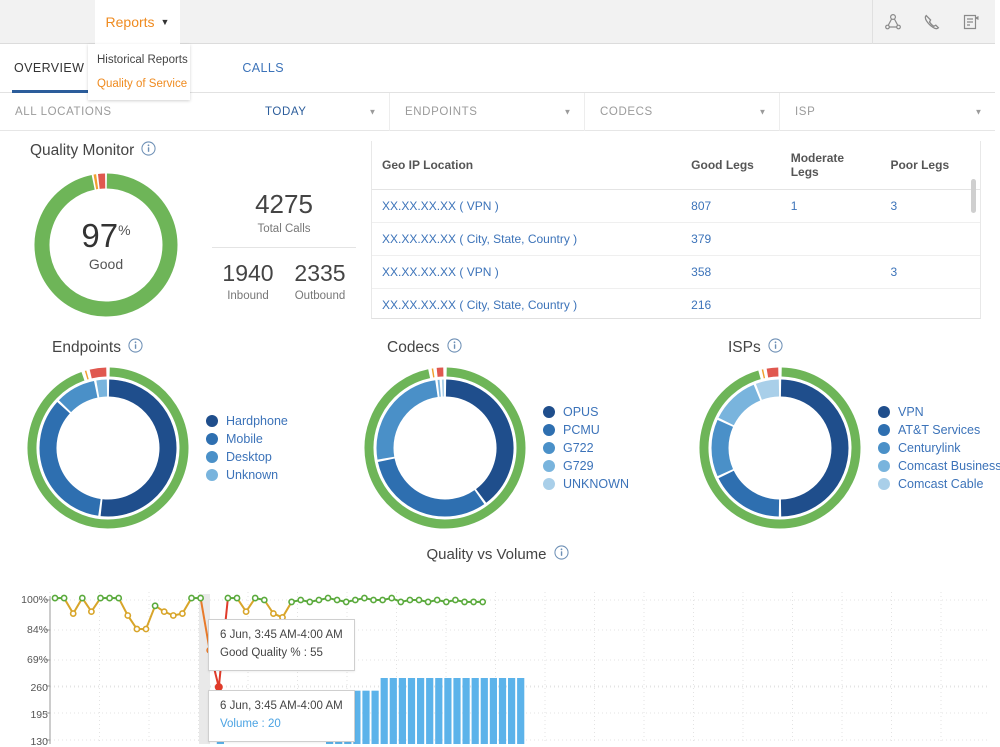 The image size is (1000, 747). I want to click on filter-endpoints: ENDPOINTS ▼, so click(487, 111).